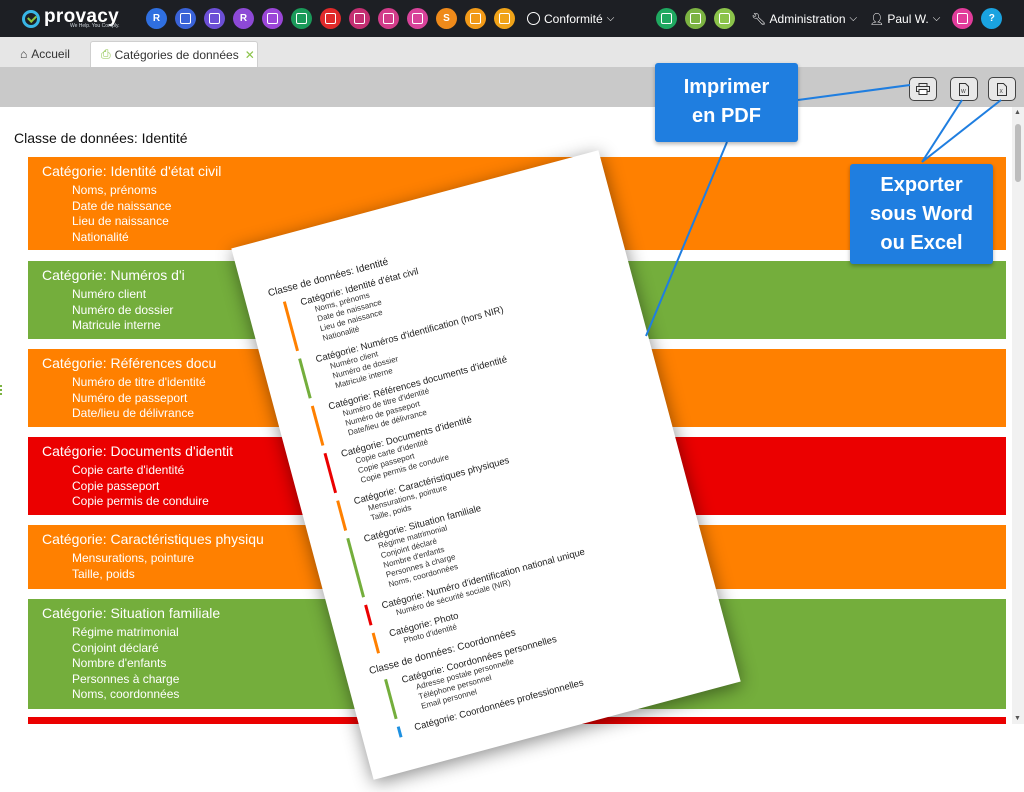 The image size is (1024, 792). I want to click on handshake-icon, so click(272, 18).